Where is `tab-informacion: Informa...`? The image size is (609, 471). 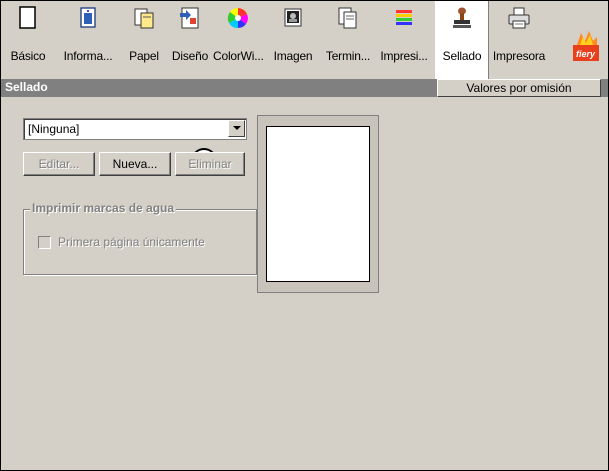 tab-informacion: Informa... is located at coordinates (88, 40).